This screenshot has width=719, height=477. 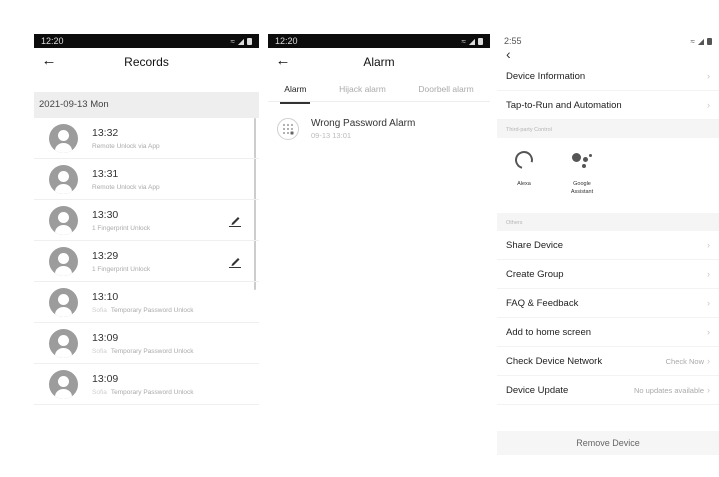 I want to click on settings-item-label: Device Update, so click(x=537, y=390).